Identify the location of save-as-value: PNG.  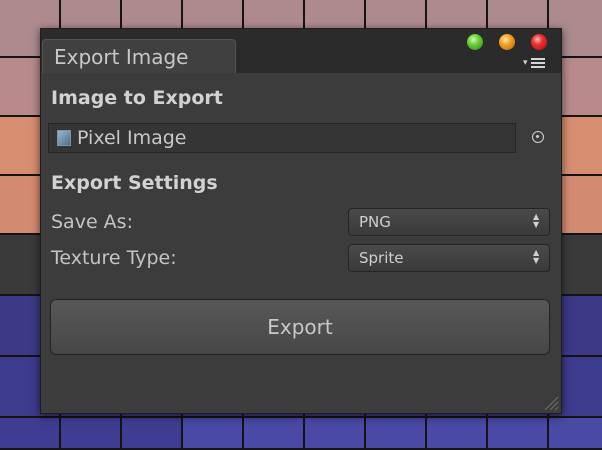
(375, 222).